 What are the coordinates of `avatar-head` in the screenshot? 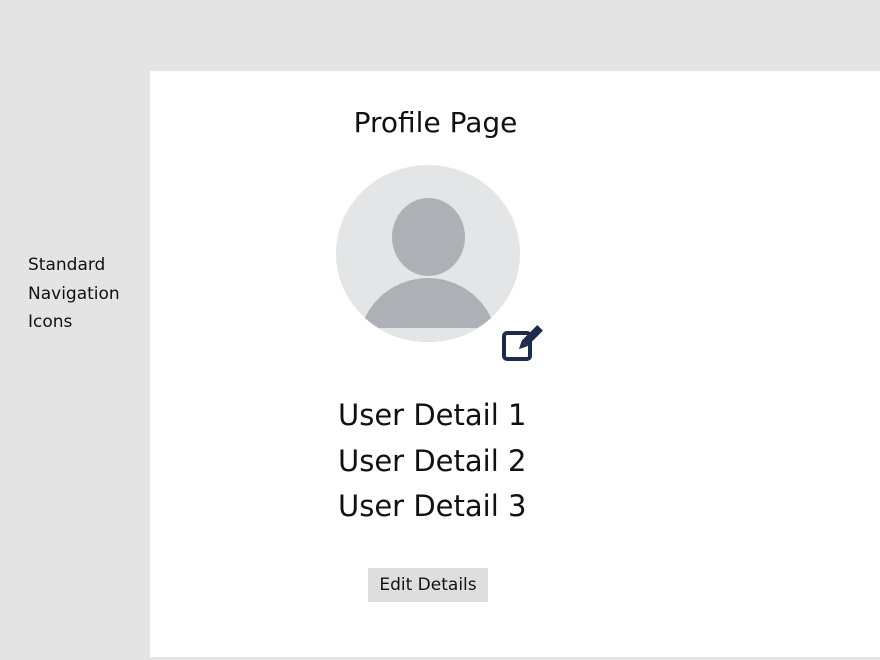 It's located at (428, 237).